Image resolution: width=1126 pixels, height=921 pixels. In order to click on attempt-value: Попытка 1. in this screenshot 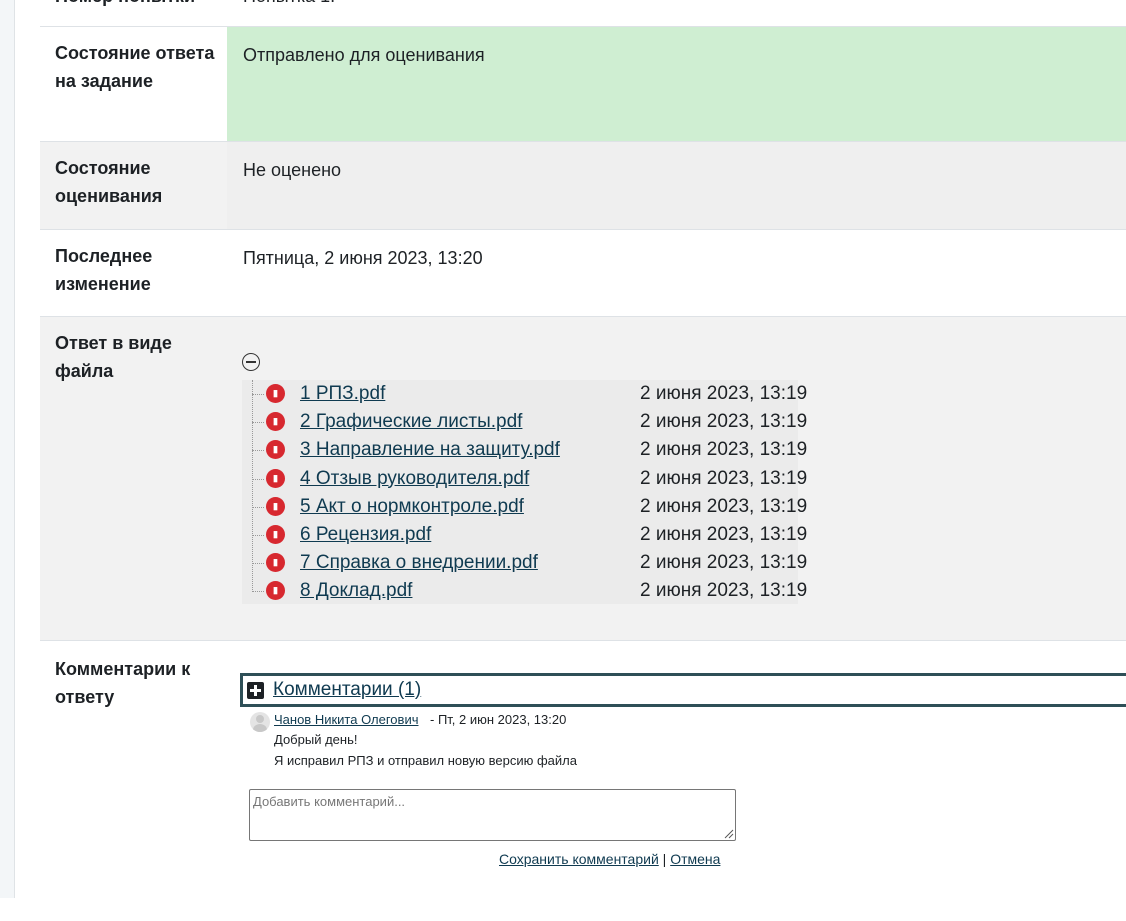, I will do `click(289, 5)`.